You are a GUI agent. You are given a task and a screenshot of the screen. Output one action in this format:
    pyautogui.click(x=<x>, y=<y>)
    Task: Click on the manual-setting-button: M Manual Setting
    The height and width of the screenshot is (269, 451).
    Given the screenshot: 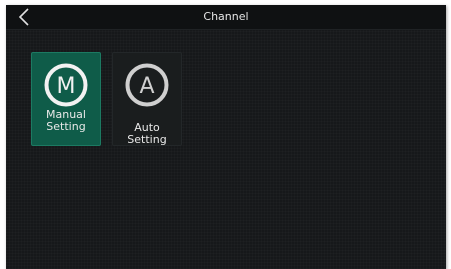 What is the action you would take?
    pyautogui.click(x=66, y=99)
    